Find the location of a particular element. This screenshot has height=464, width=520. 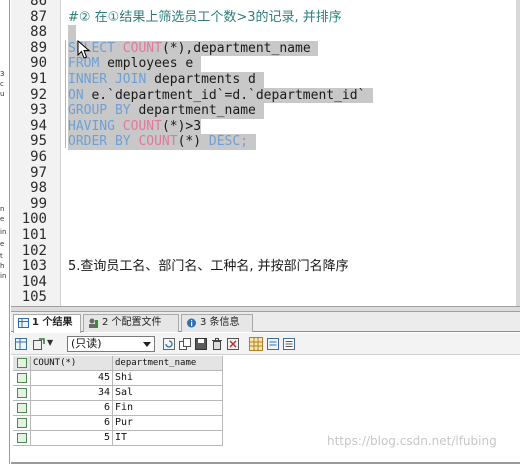

line-number: 93 is located at coordinates (38, 110).